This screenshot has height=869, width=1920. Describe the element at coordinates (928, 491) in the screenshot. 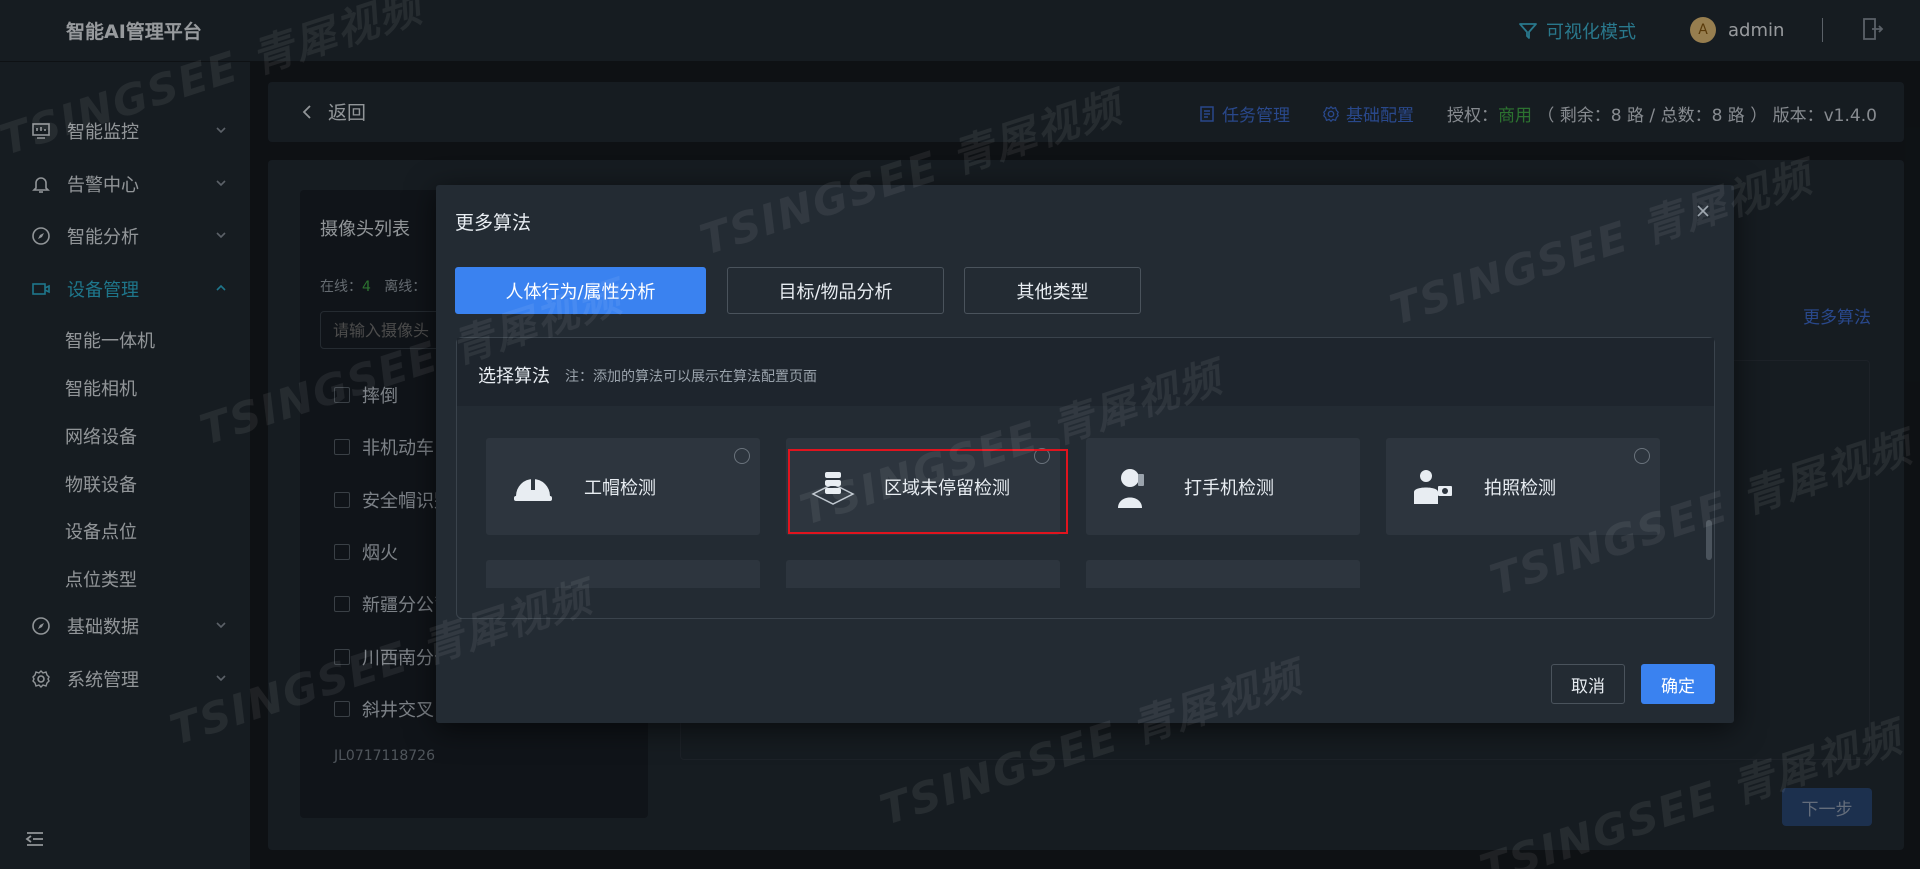

I see `selection-highlight-box` at that location.